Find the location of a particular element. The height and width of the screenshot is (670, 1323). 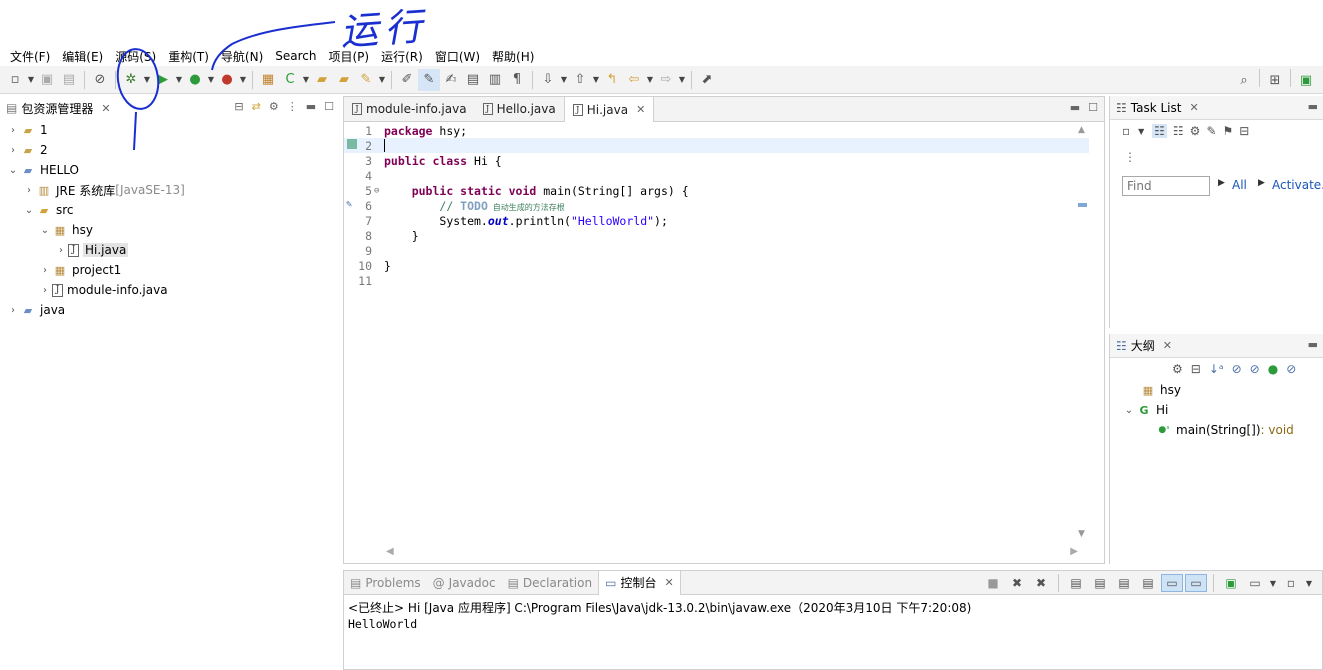

coverage-icon: ● is located at coordinates (195, 80).